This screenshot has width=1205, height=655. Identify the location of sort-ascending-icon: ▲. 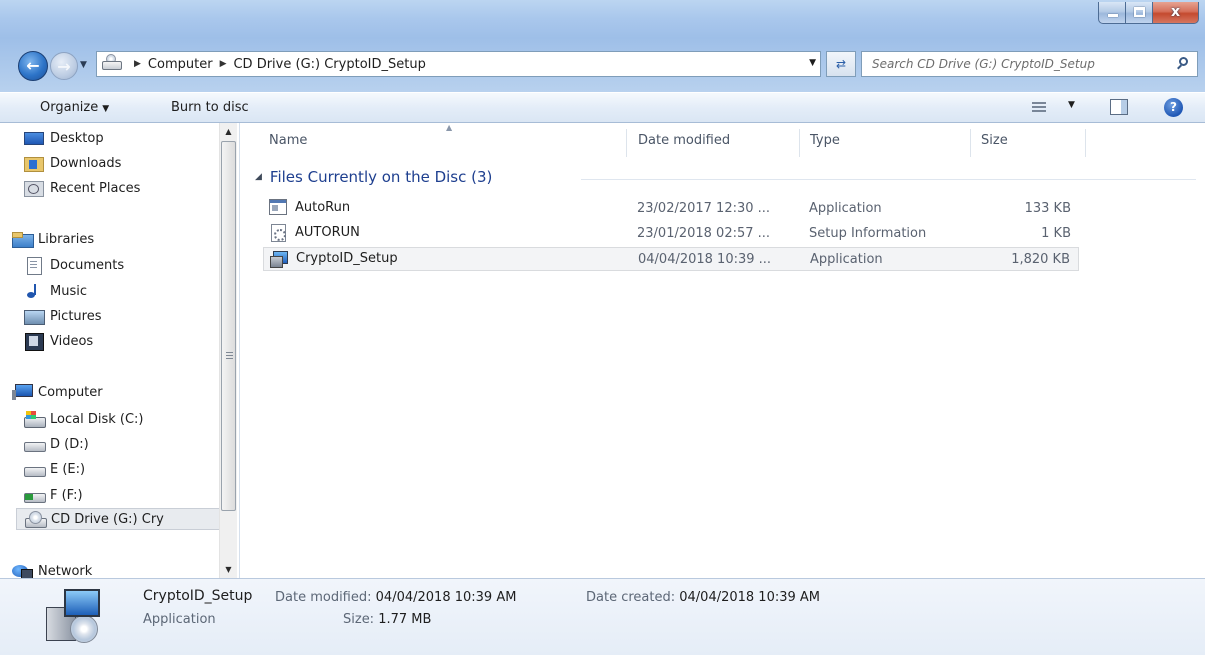
(449, 127).